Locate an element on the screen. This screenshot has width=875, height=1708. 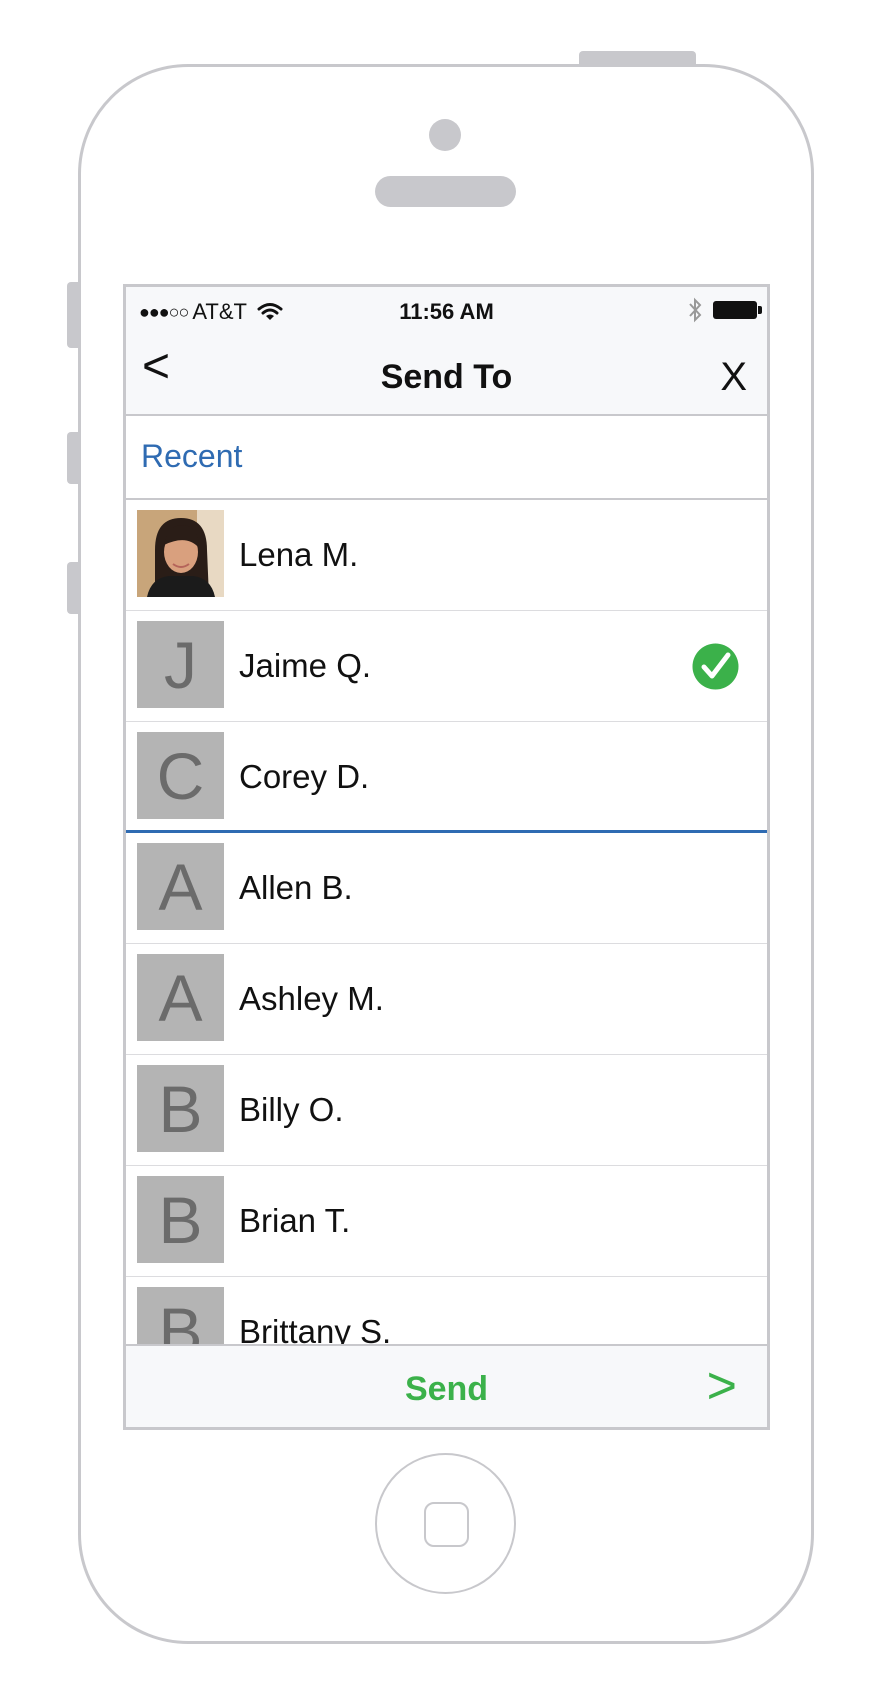
contact-row: B Billy O. is located at coordinates (446, 1110).